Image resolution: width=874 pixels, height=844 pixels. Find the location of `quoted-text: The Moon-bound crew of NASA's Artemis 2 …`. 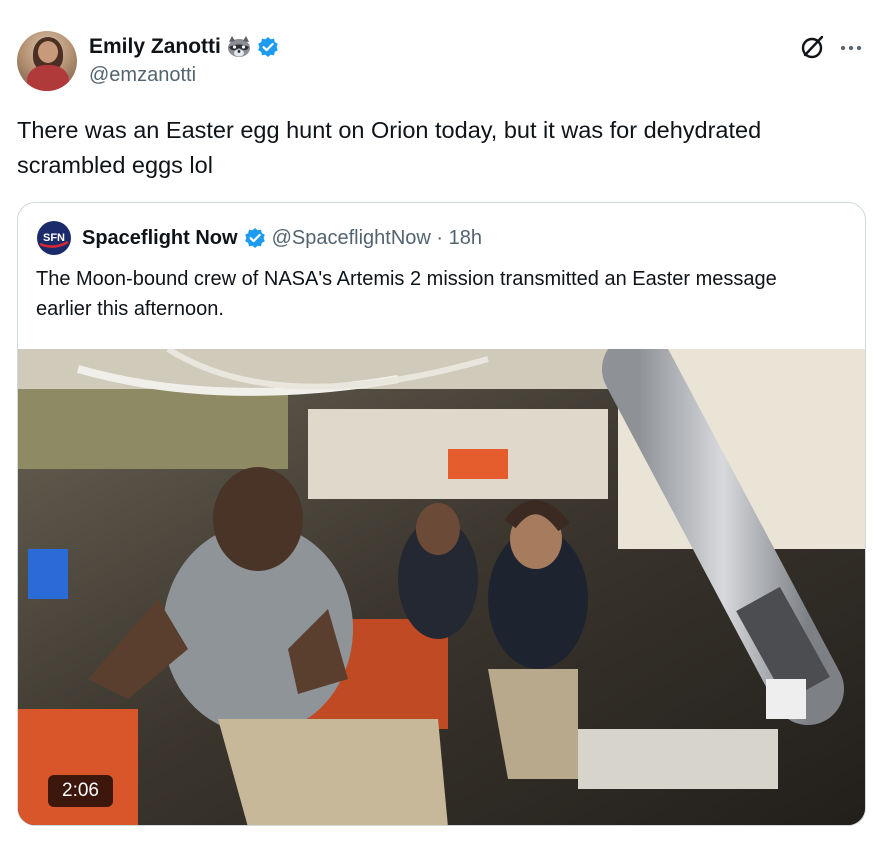

quoted-text: The Moon-bound crew of NASA's Artemis 2 … is located at coordinates (406, 294).